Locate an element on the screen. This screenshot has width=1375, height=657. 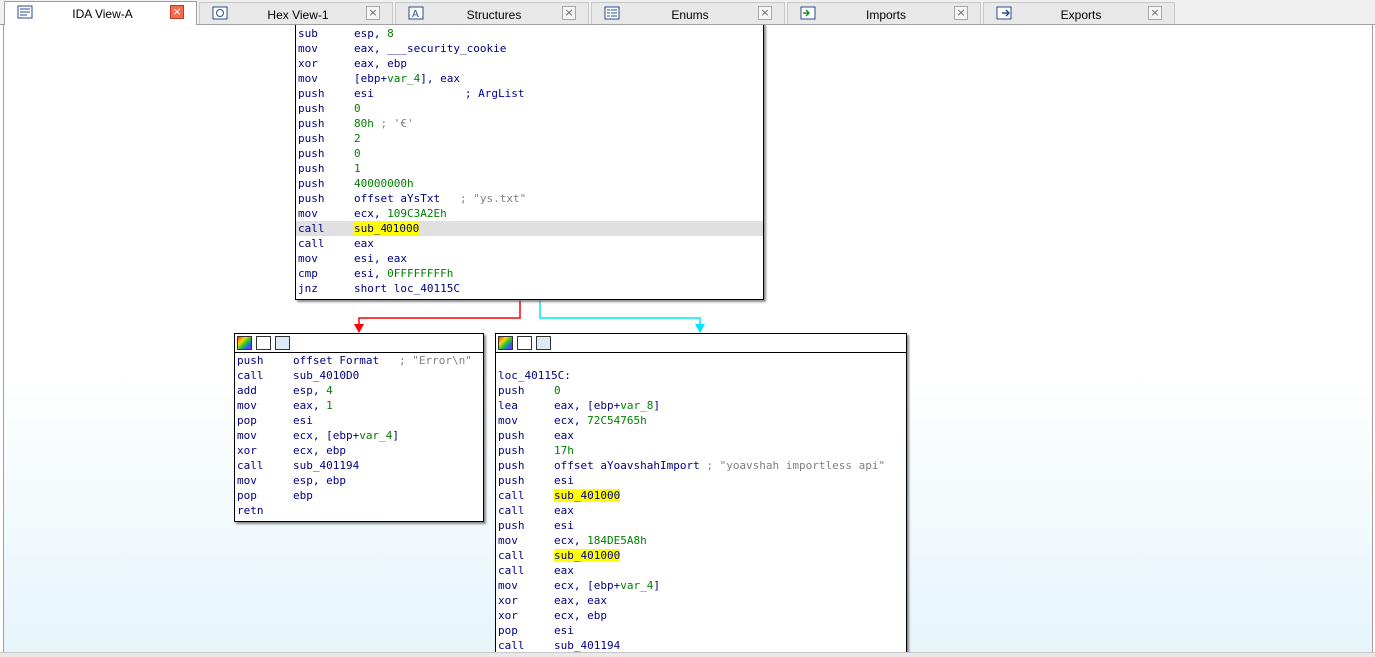
instruction-line: mov ecx, 109C3A2Eh is located at coordinates (529, 213).